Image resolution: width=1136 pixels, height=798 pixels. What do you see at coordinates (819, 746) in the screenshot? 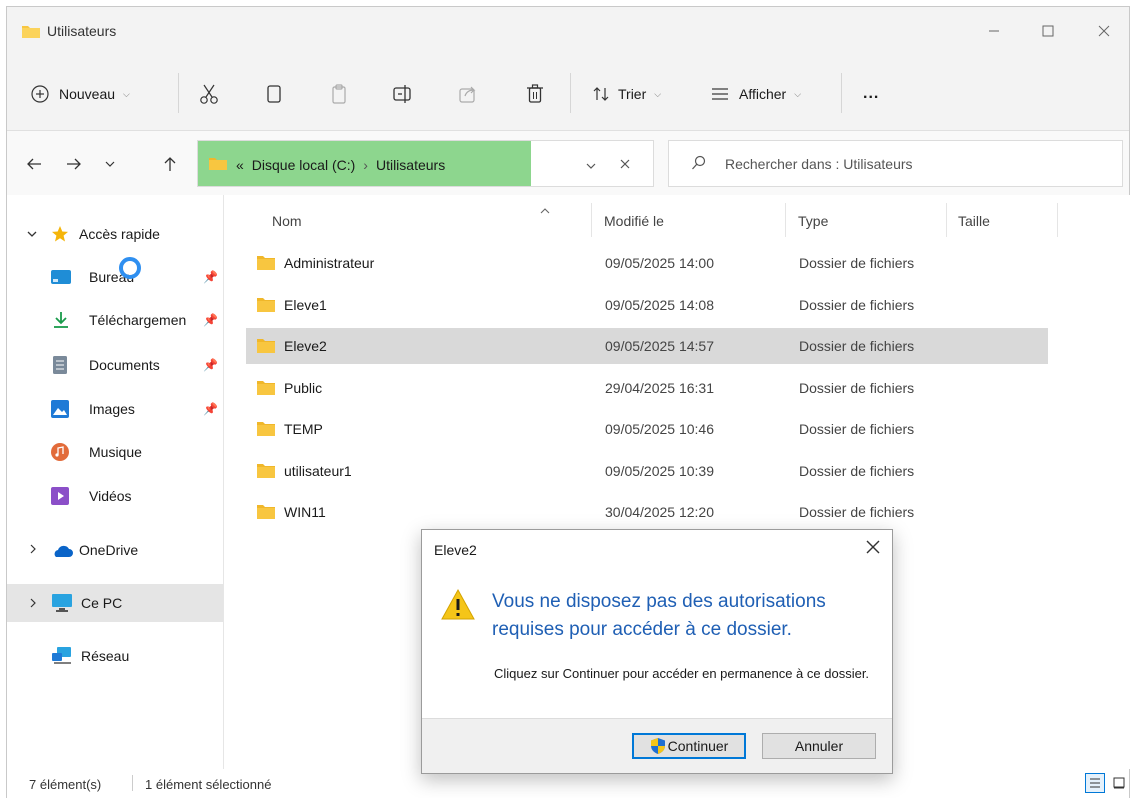
I see `cancel-button: Annuler` at bounding box center [819, 746].